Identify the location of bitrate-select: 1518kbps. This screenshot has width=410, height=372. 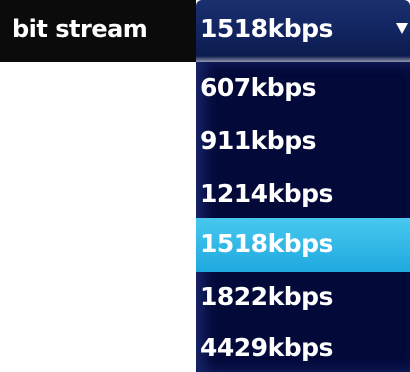
(303, 31).